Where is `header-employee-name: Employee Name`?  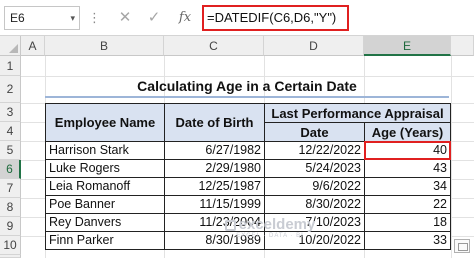 header-employee-name: Employee Name is located at coordinates (105, 122).